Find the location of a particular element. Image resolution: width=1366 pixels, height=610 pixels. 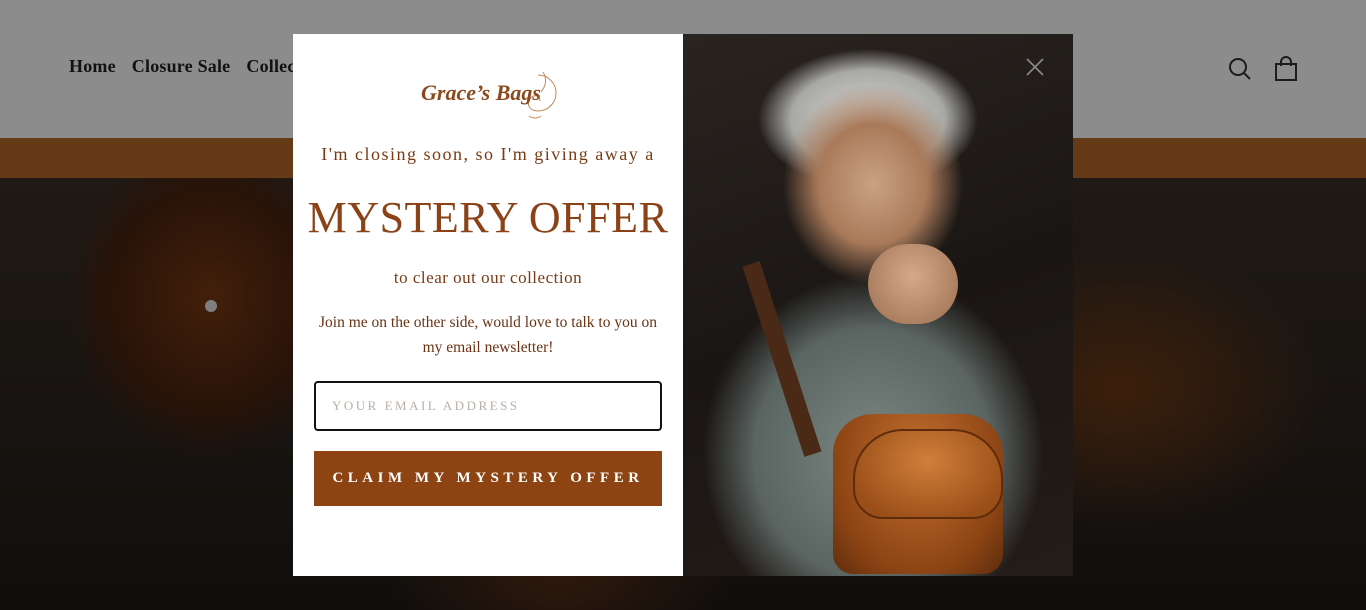

bag-strap is located at coordinates (782, 359).